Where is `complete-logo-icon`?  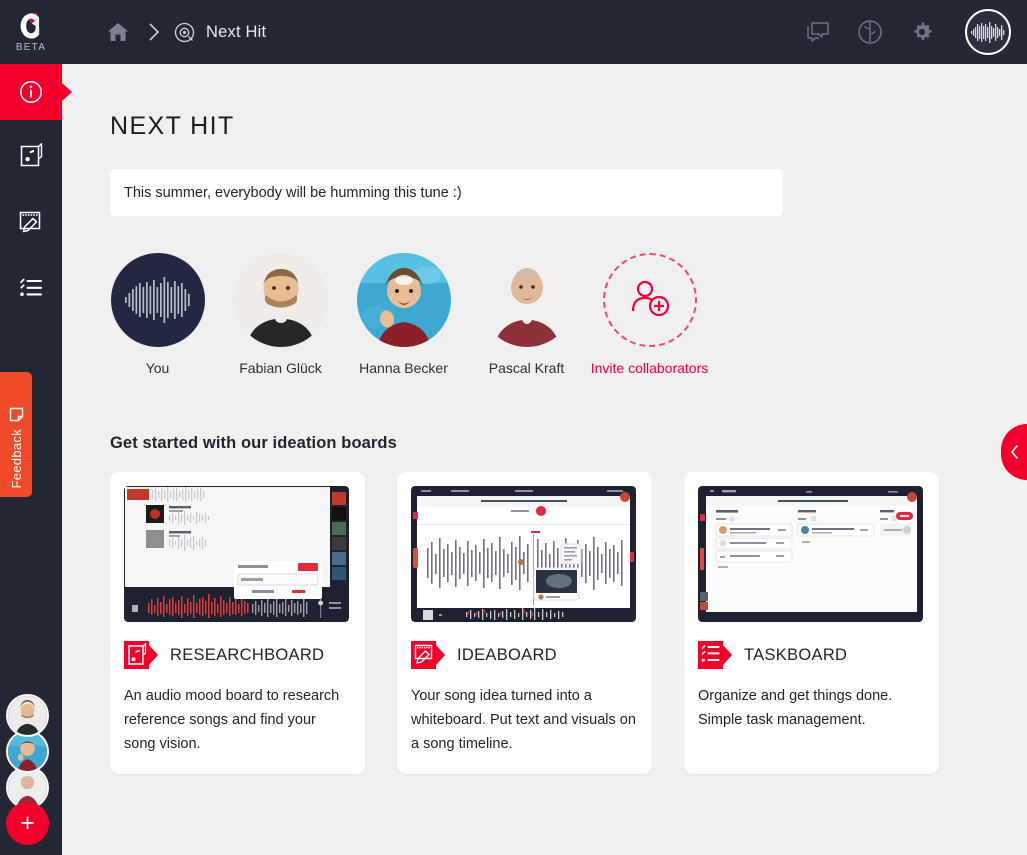
complete-logo-icon is located at coordinates (30, 25).